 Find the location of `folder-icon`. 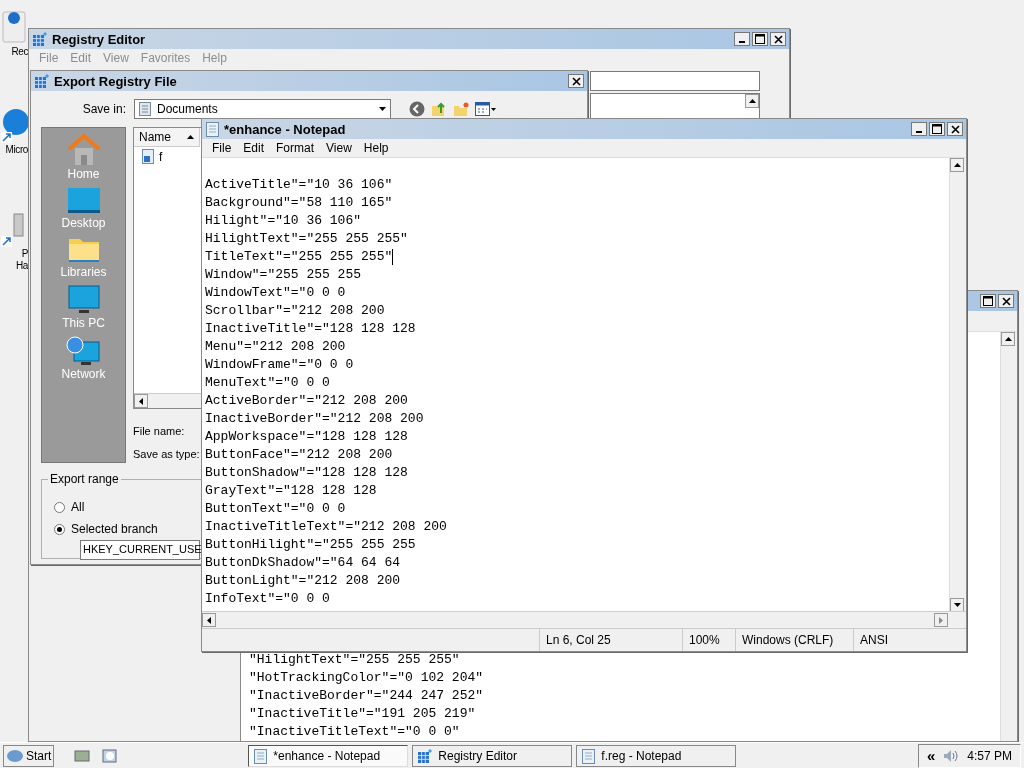

folder-icon is located at coordinates (83, 250).